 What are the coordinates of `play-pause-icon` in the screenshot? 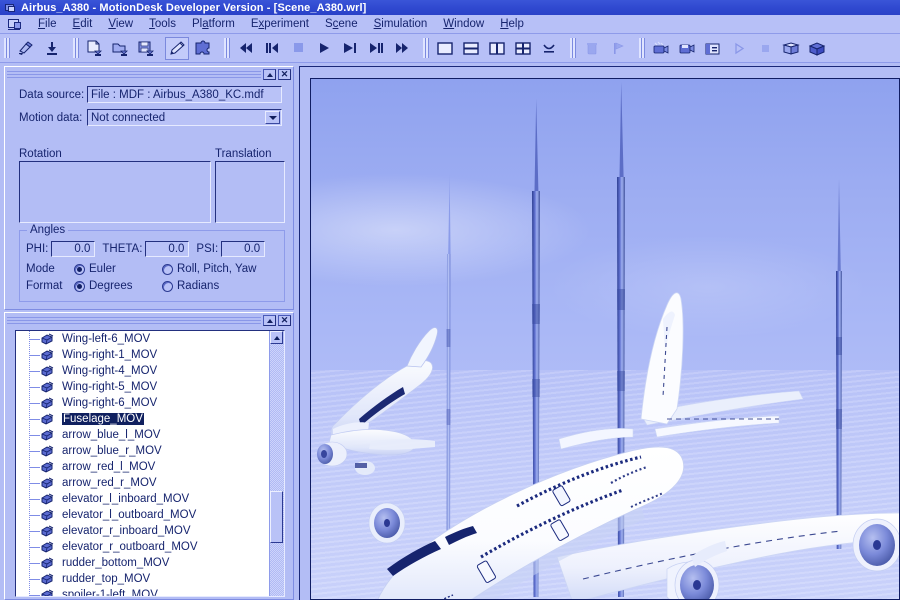 It's located at (376, 48).